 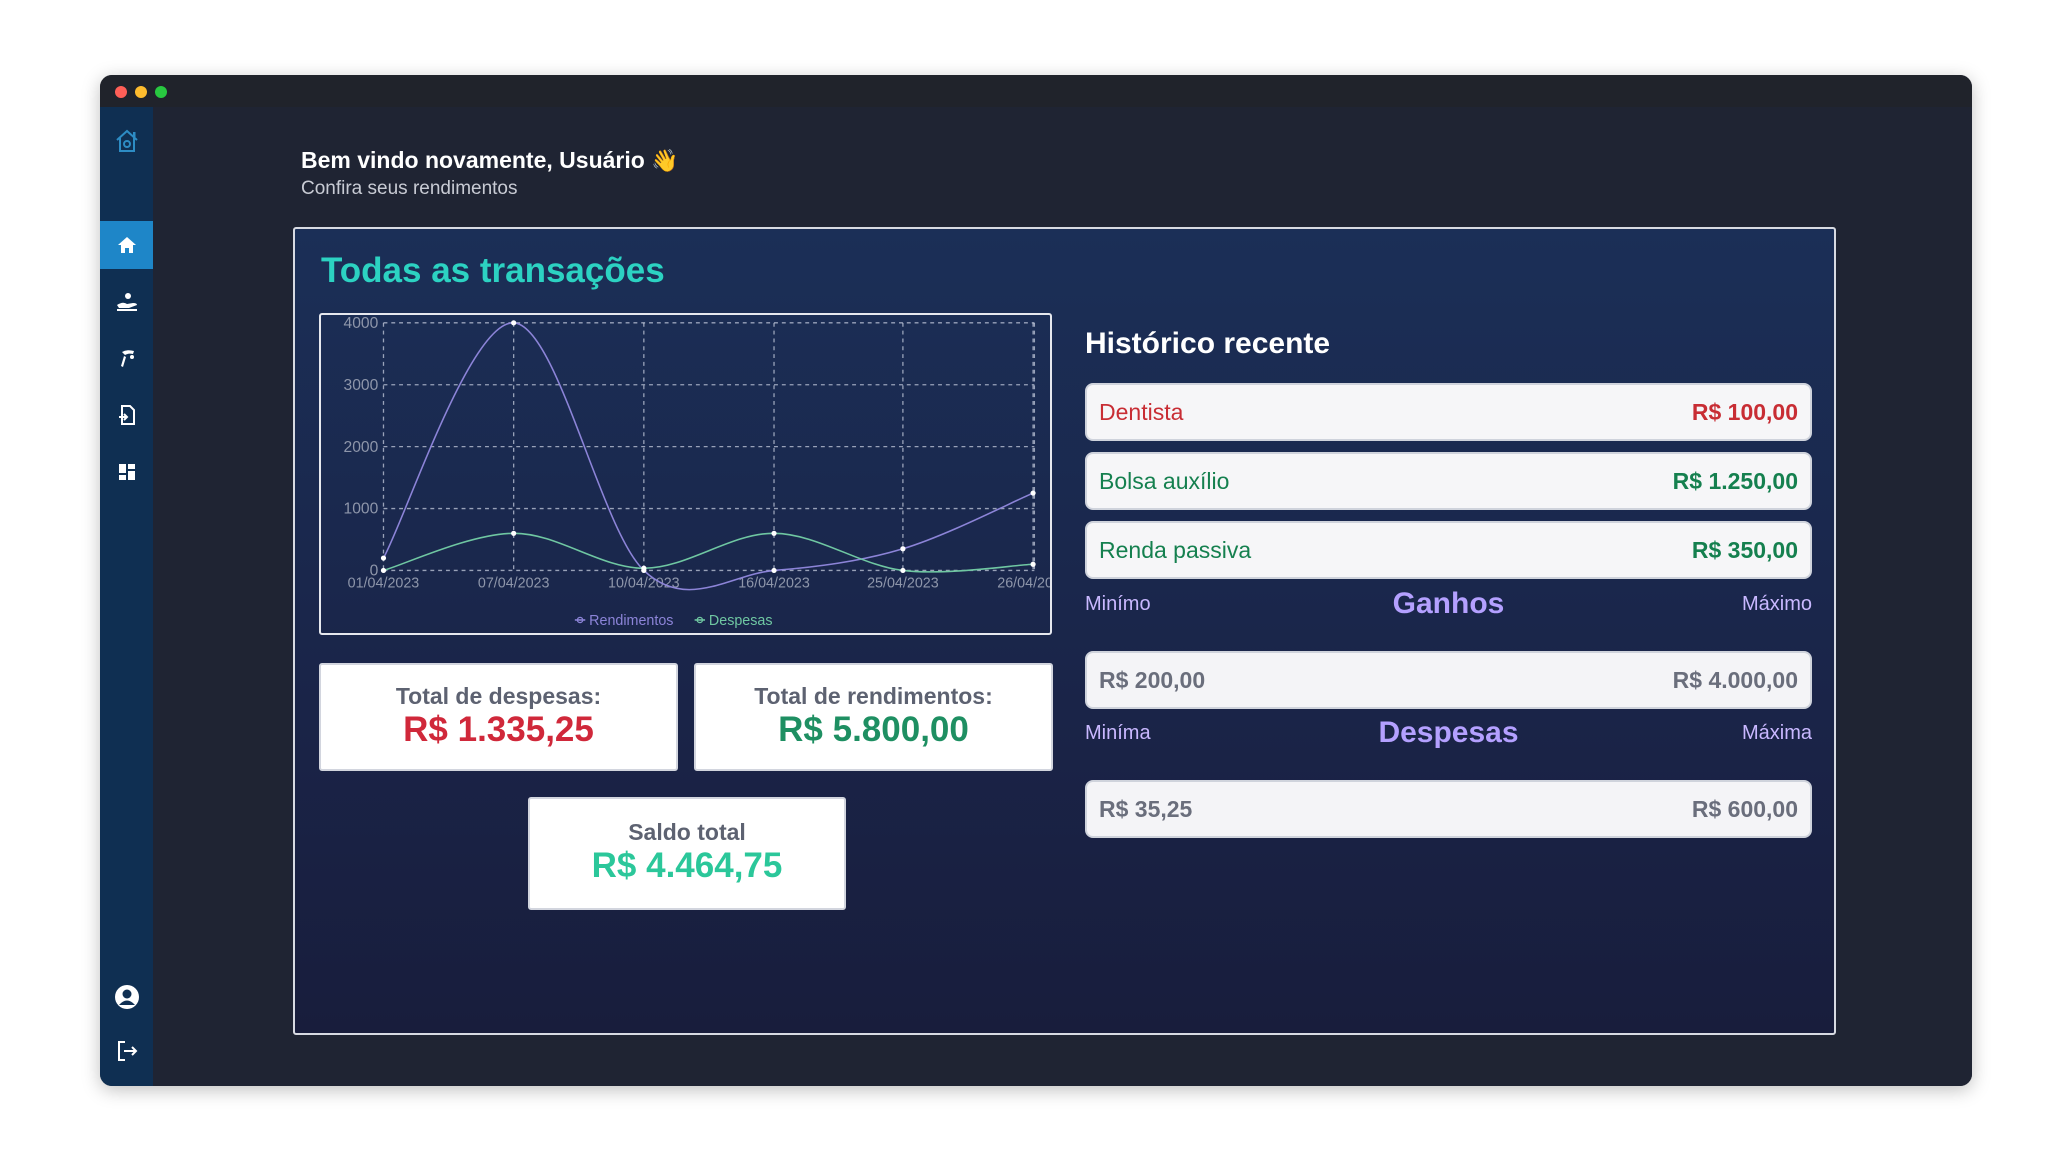 I want to click on total-despesas-box: Total de despesas: R$ 1.335,25, so click(x=498, y=717).